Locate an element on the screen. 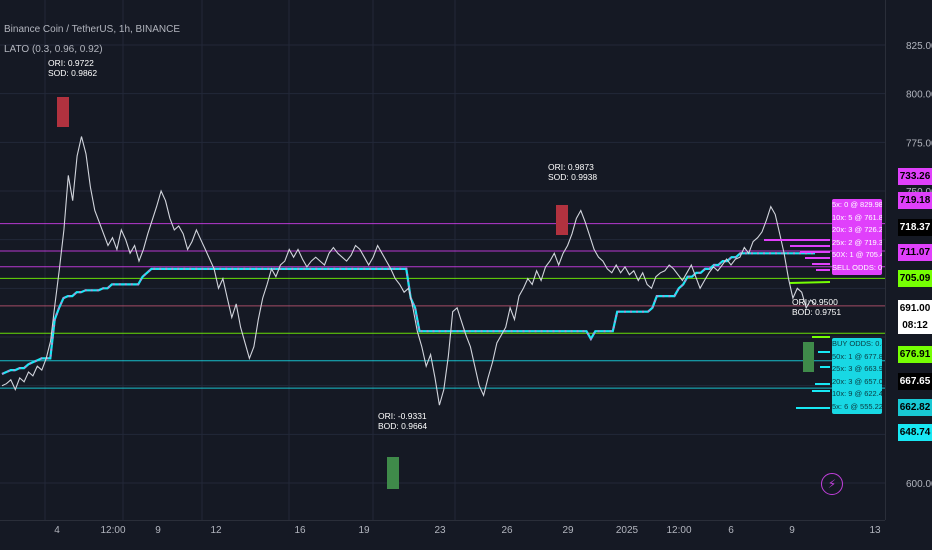 This screenshot has width=932, height=550. sell-row-25x: 25x: 2 @ 719.324 is located at coordinates (857, 242).